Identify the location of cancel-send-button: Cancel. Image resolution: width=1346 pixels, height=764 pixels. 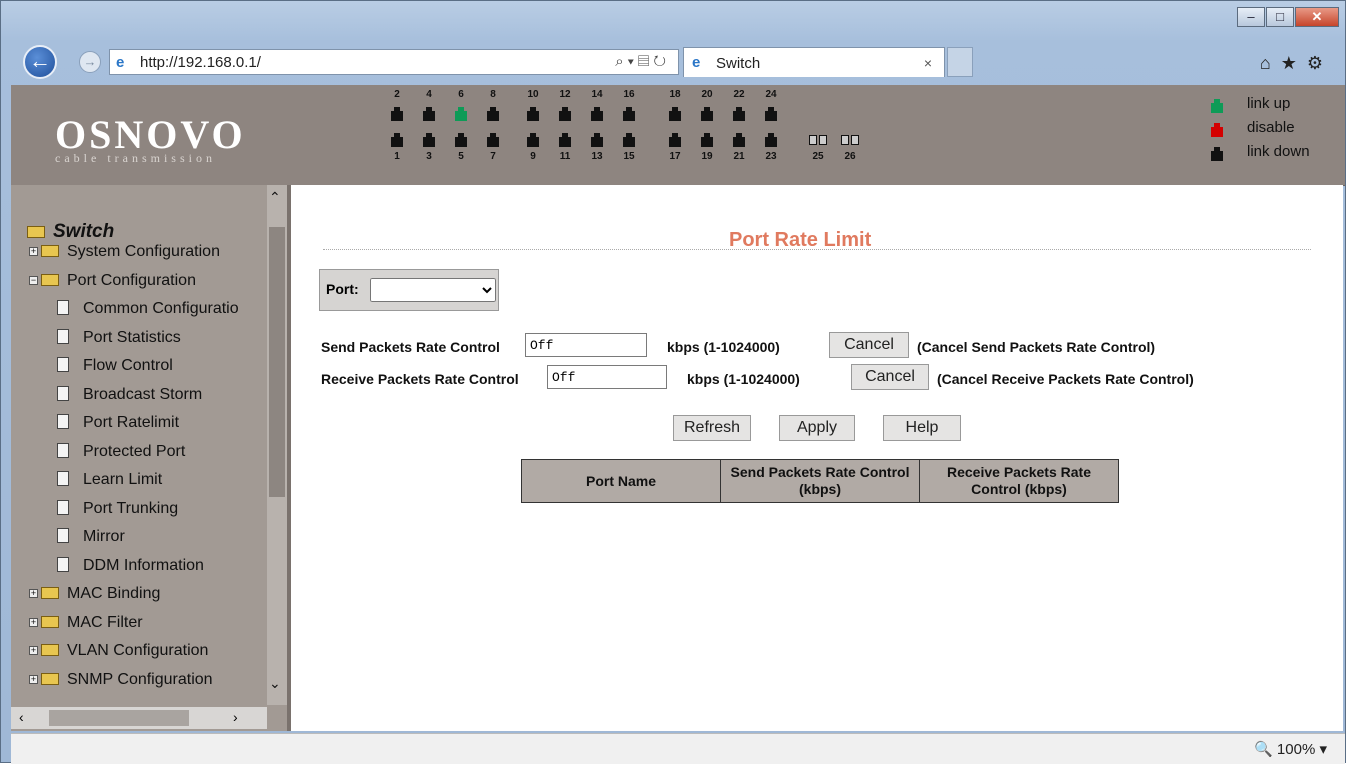
(869, 345).